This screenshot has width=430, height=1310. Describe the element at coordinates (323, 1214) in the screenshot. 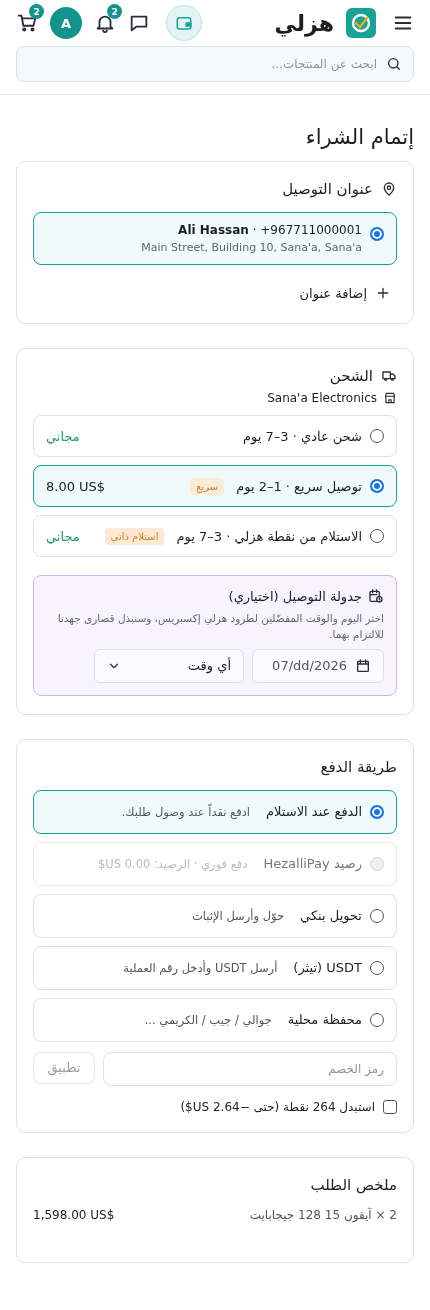

I see `item-label: 2 × آيفون 15 128 جيجابايت` at that location.